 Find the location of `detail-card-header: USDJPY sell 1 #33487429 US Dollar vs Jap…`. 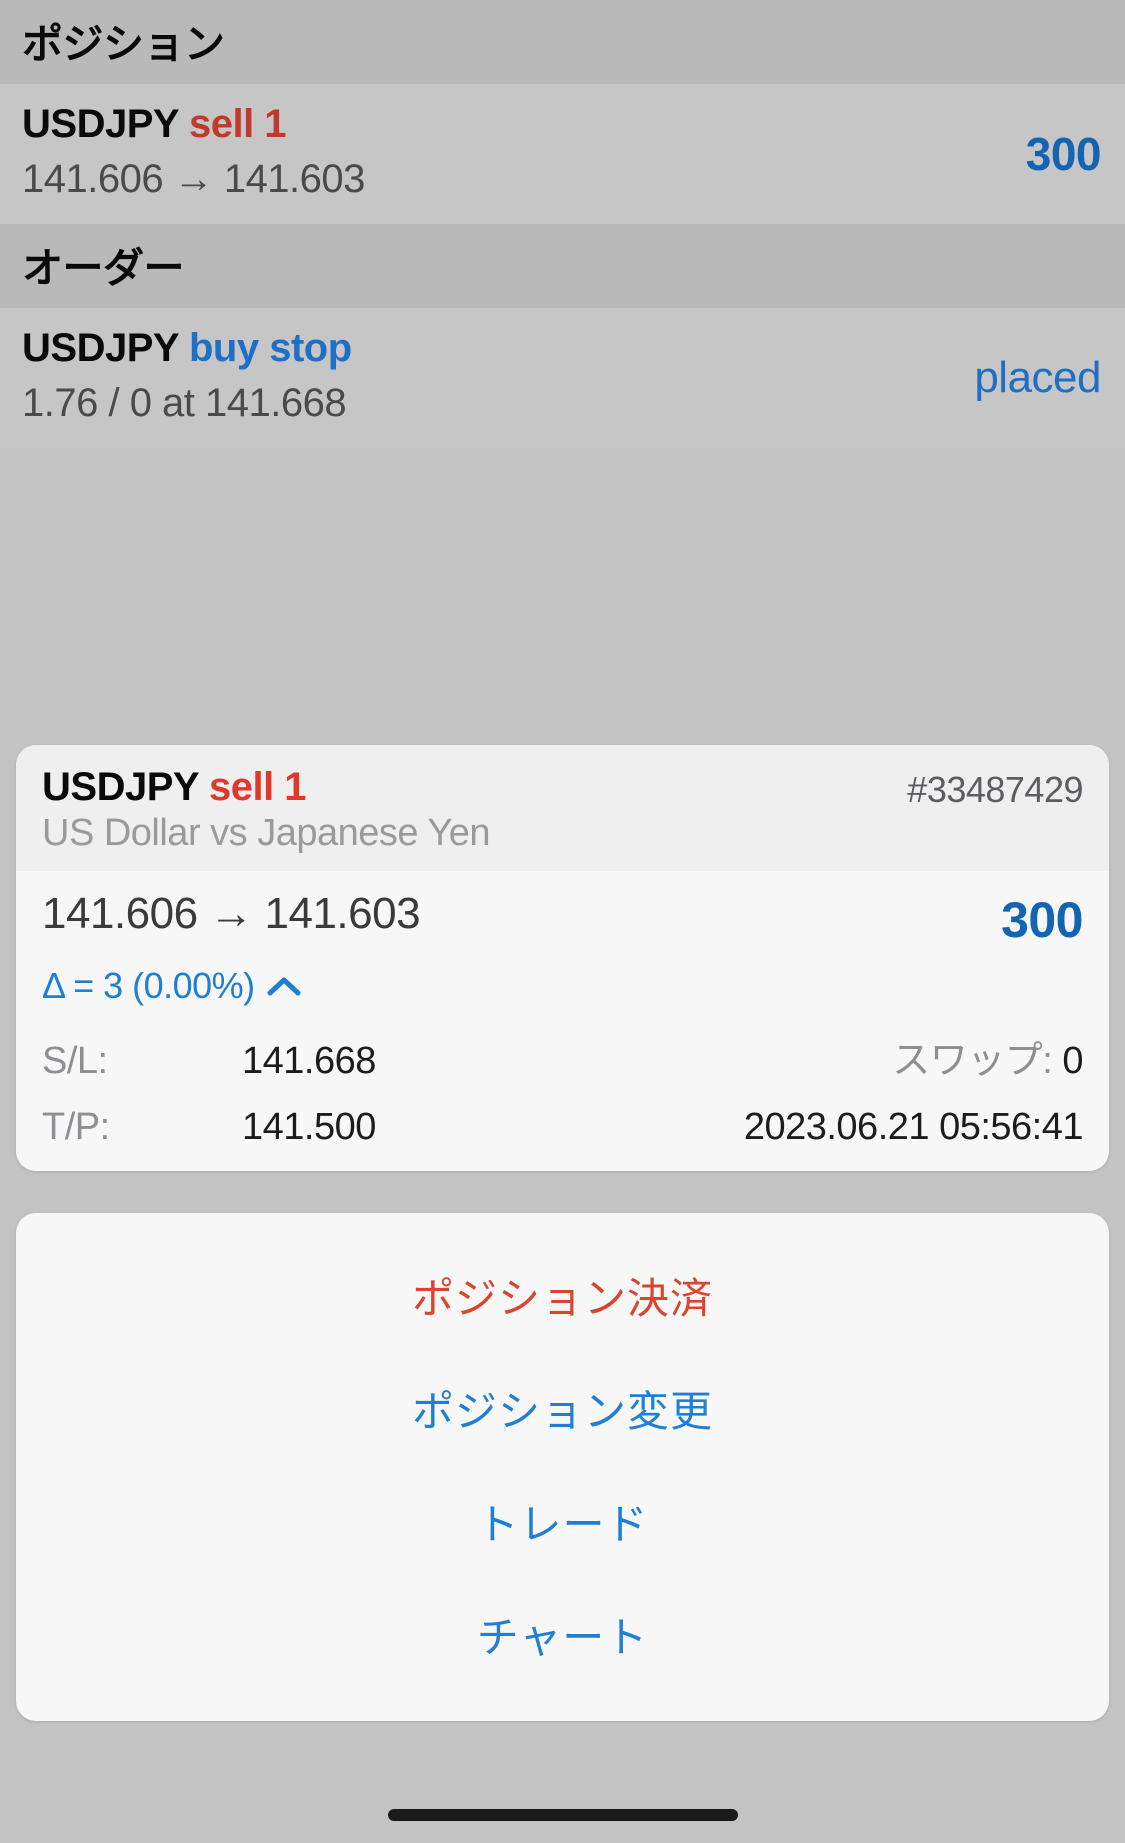

detail-card-header: USDJPY sell 1 #33487429 US Dollar vs Jap… is located at coordinates (562, 808).